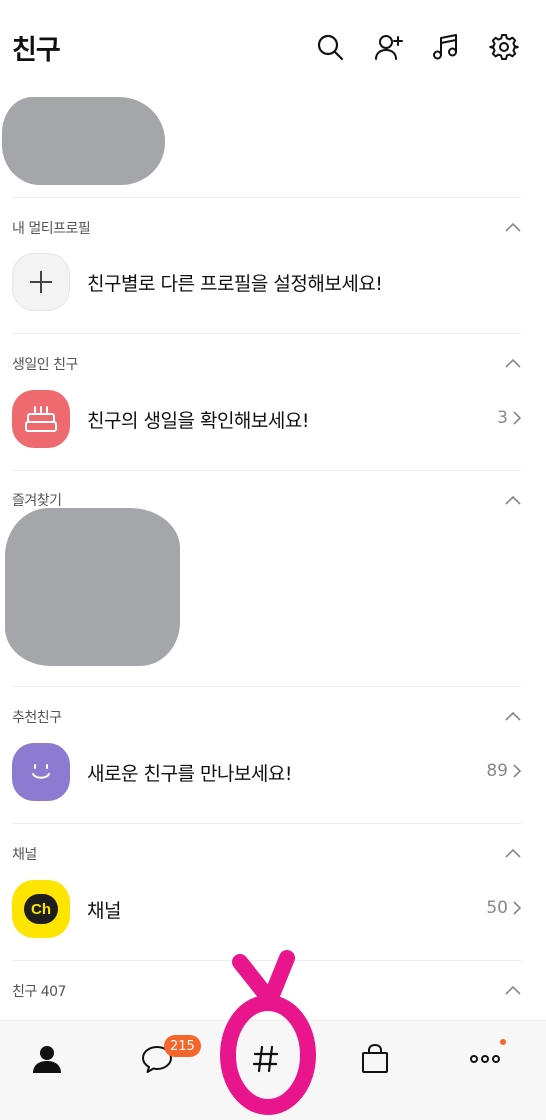 The width and height of the screenshot is (546, 1120). Describe the element at coordinates (446, 47) in the screenshot. I see `music-icon` at that location.